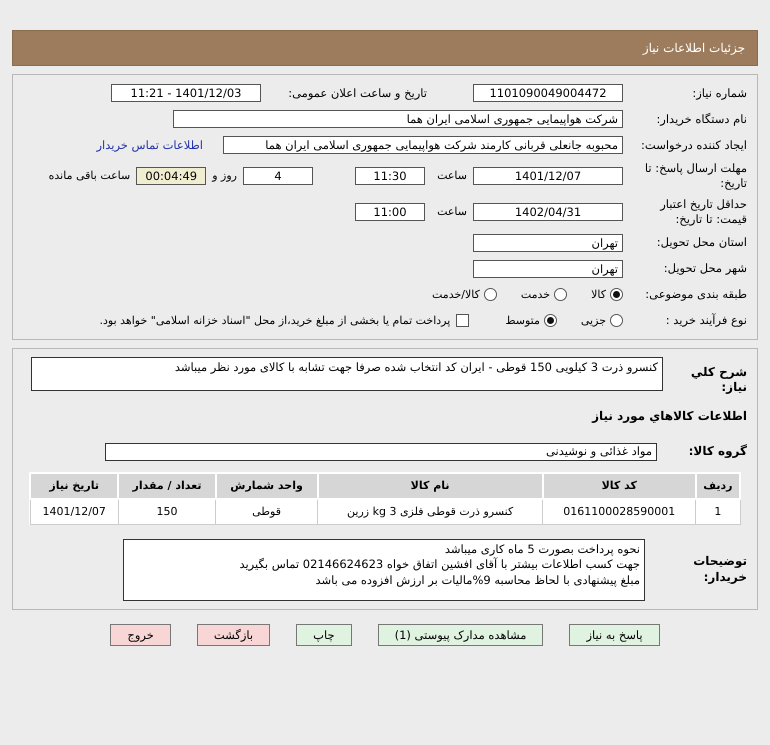  What do you see at coordinates (718, 511) in the screenshot?
I see `table-cell: 1` at bounding box center [718, 511].